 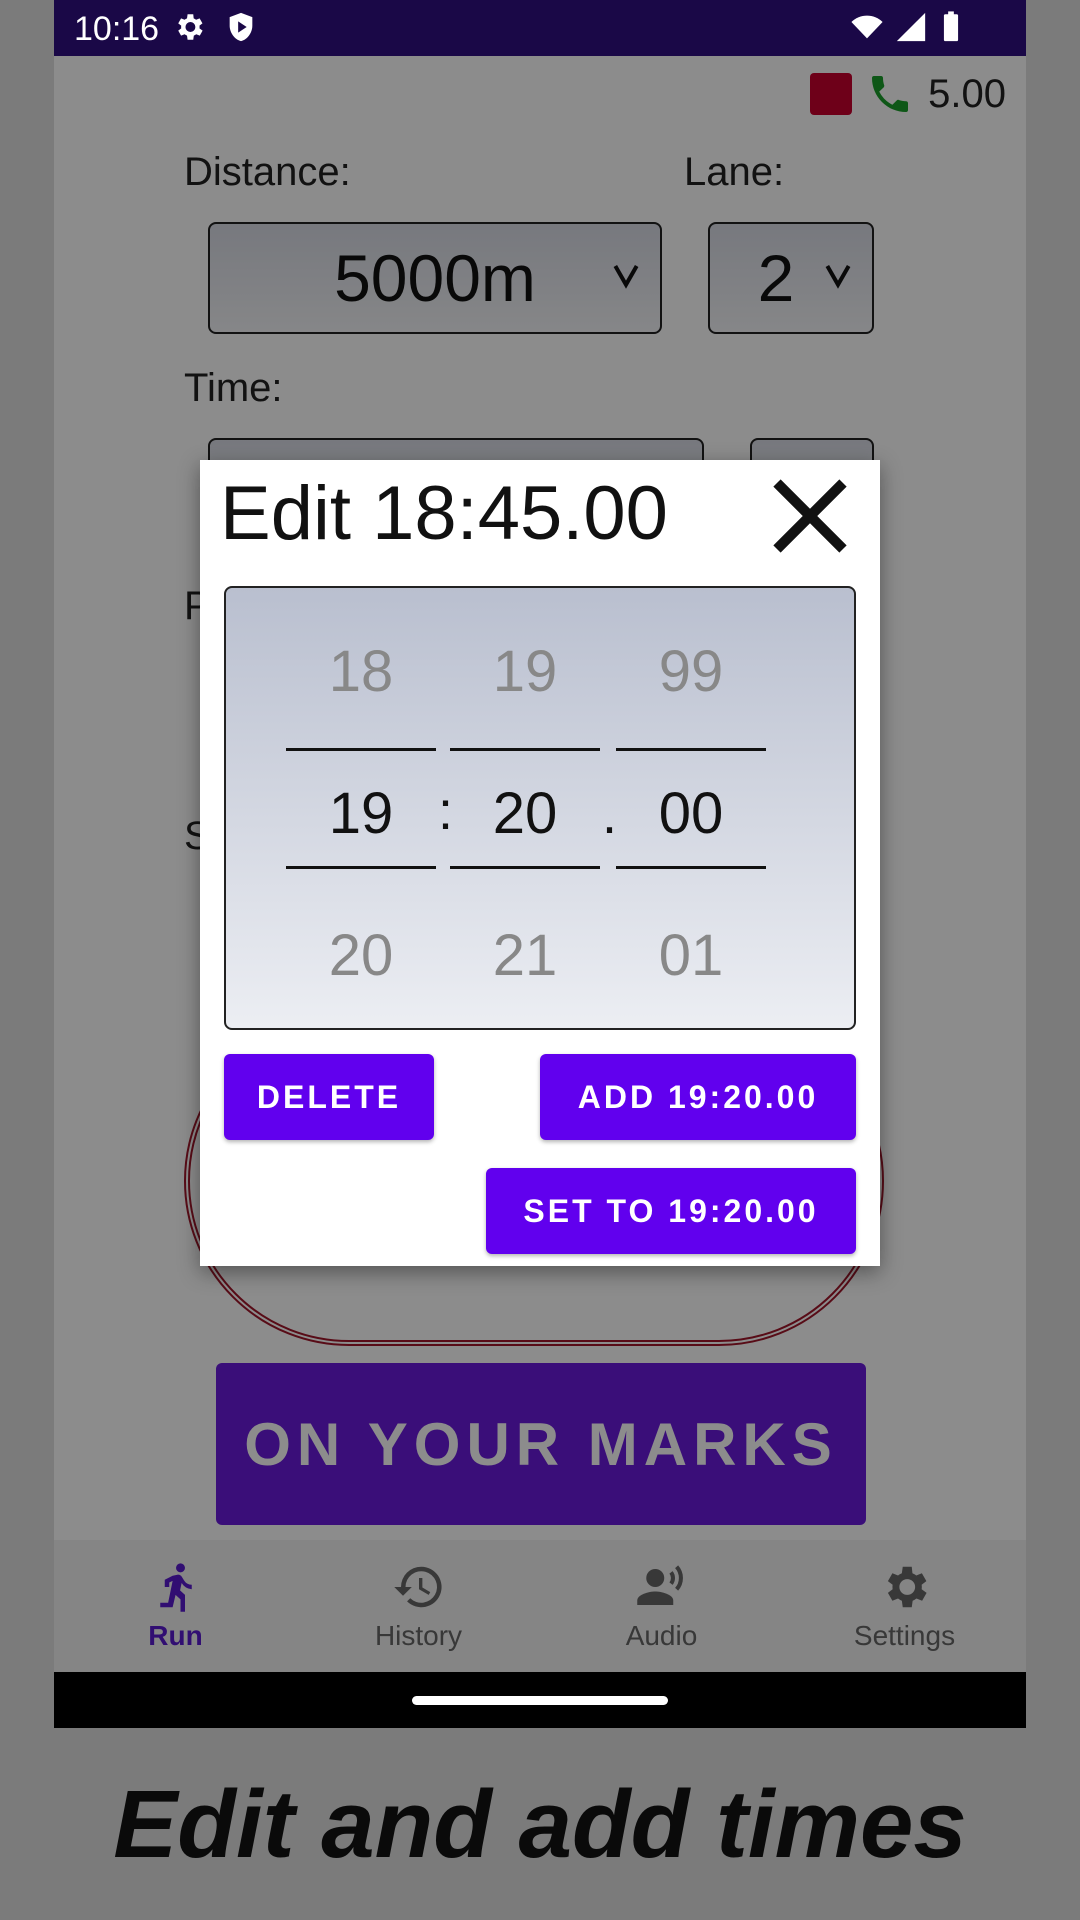 What do you see at coordinates (525, 955) in the screenshot?
I see `seconds-next: 21` at bounding box center [525, 955].